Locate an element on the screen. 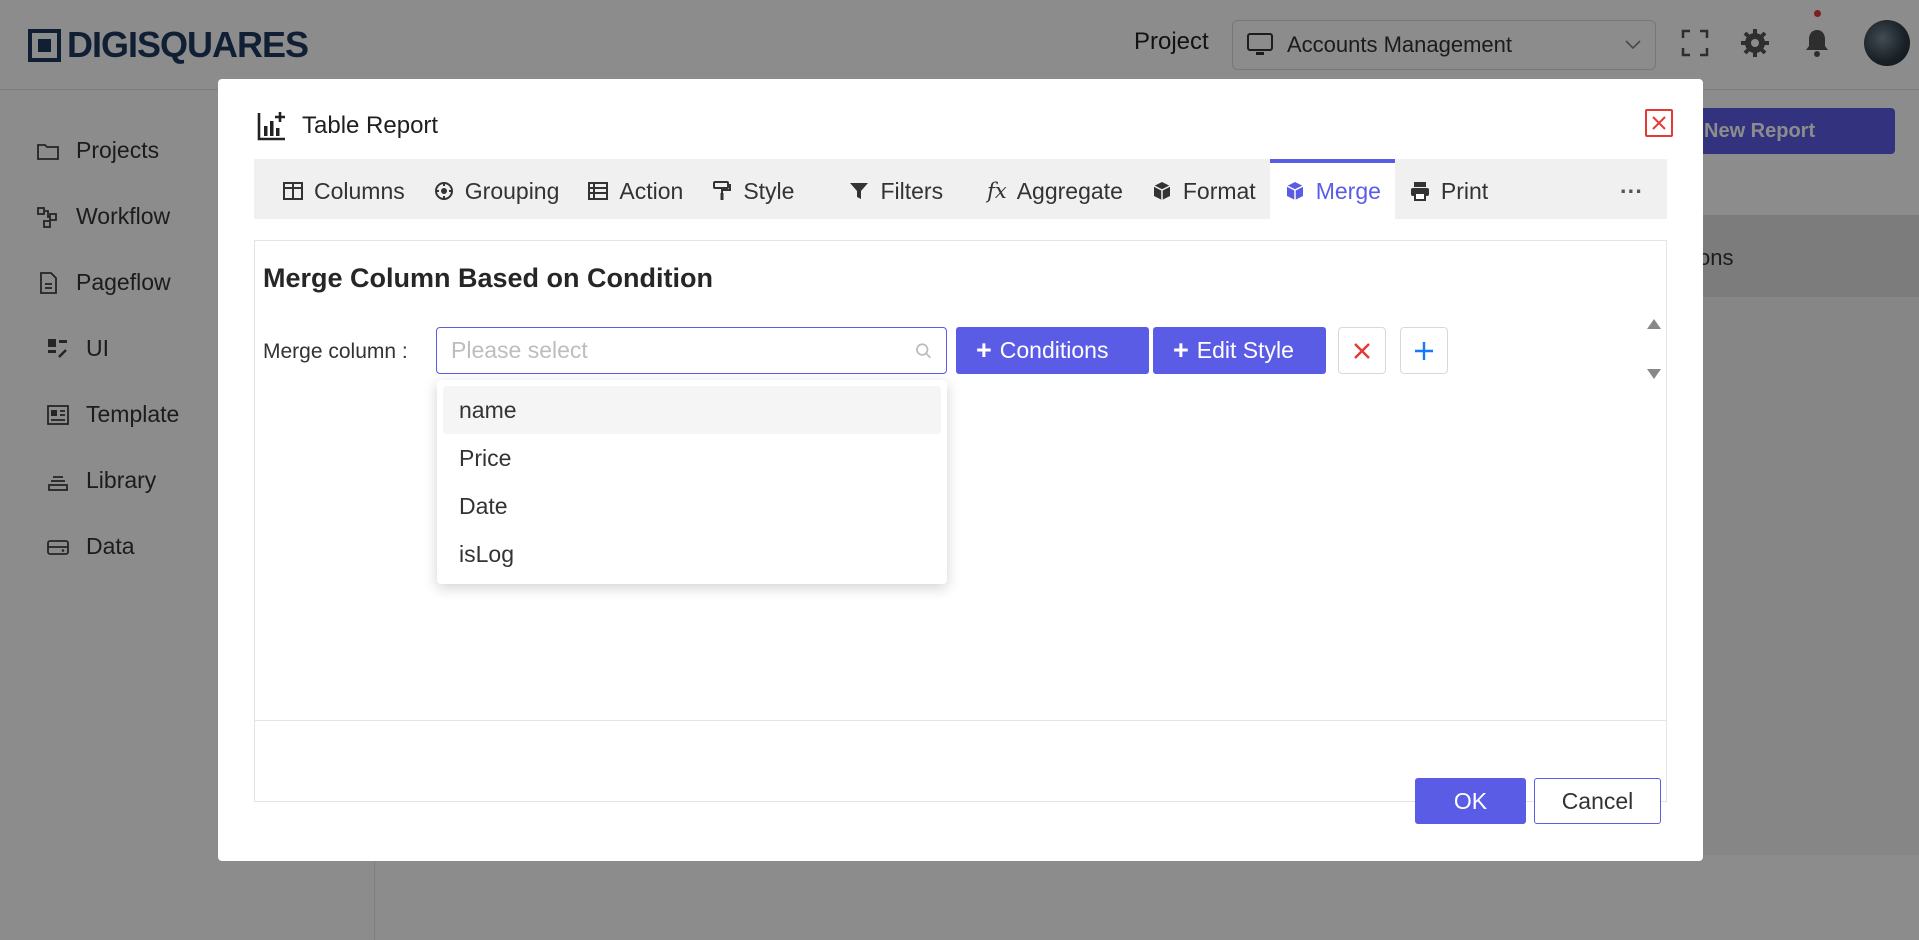 The width and height of the screenshot is (1919, 940). plus-icon is located at coordinates (1424, 350).